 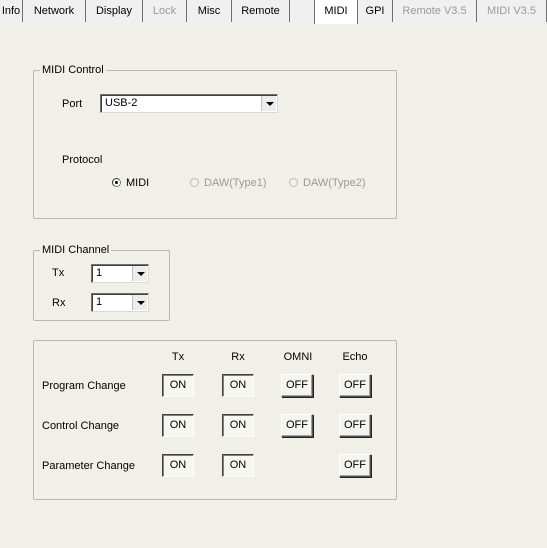 What do you see at coordinates (178, 385) in the screenshot?
I see `program-change-tx-toggle: ON` at bounding box center [178, 385].